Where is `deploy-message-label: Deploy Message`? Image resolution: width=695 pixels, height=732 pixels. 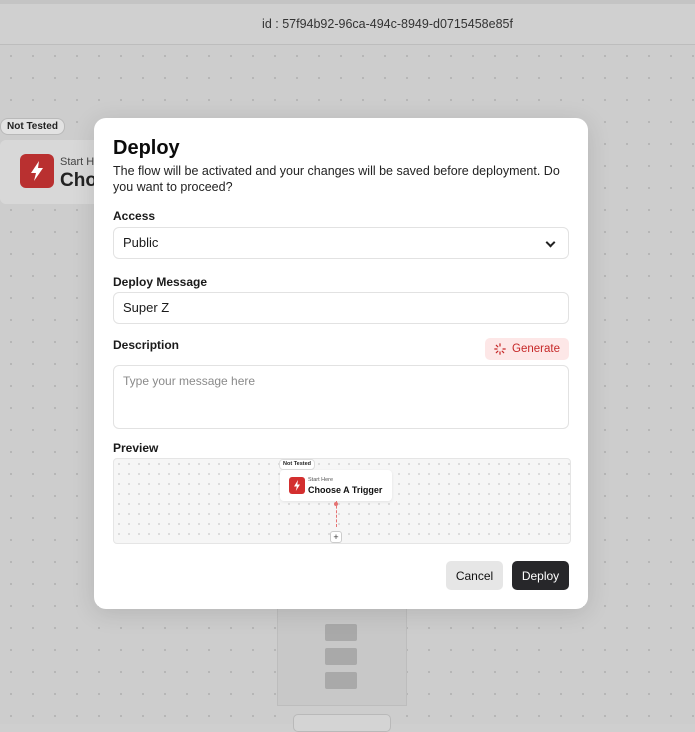 deploy-message-label: Deploy Message is located at coordinates (160, 282).